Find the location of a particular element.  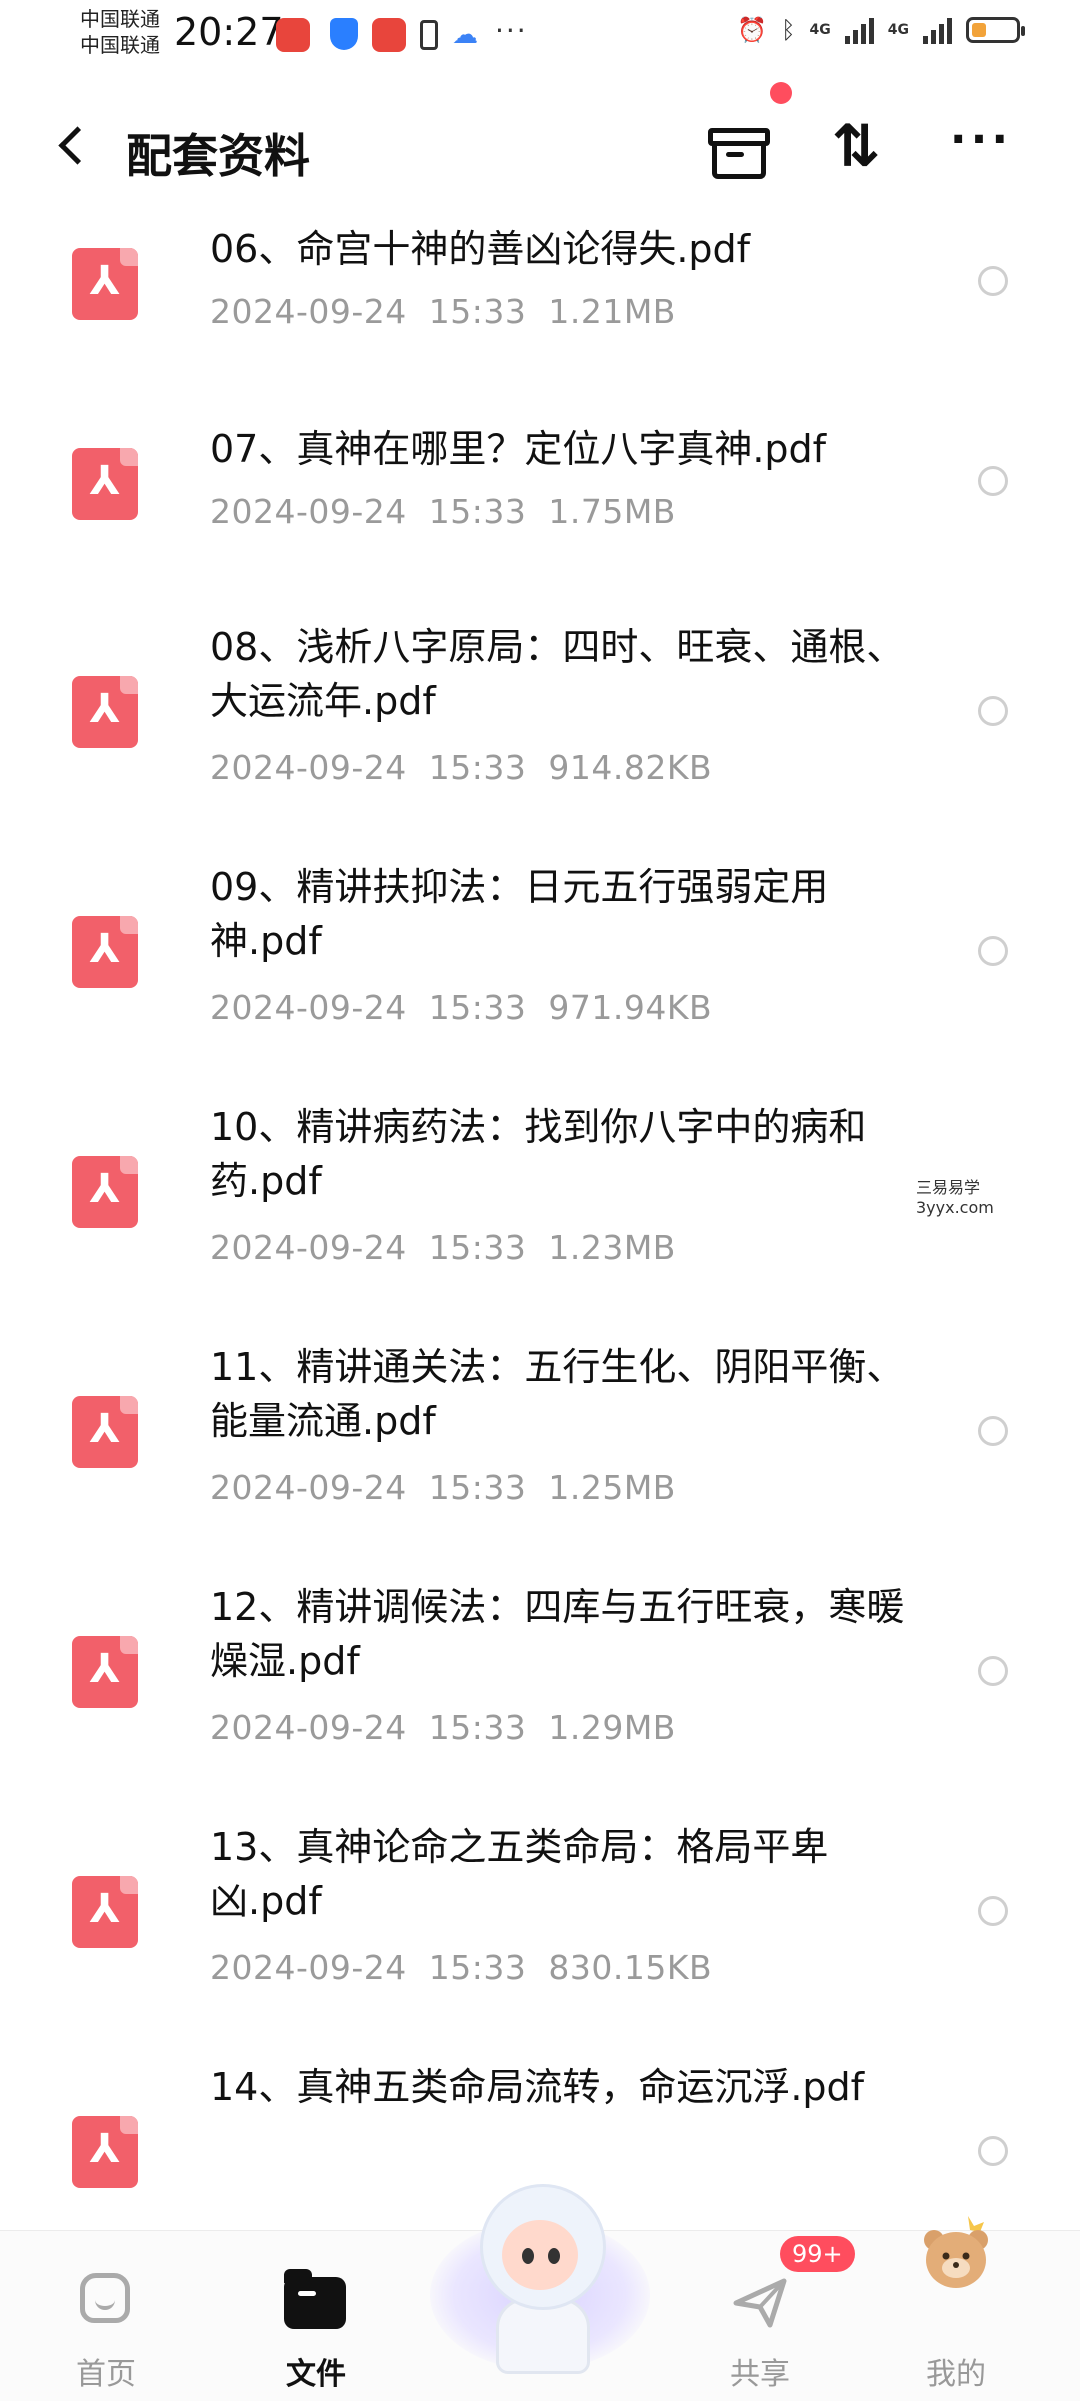

status-bar: 中国联通 中国联通 20:27 ☁ ··· ⏰ ᛒ 4G 4G is located at coordinates (540, 35).